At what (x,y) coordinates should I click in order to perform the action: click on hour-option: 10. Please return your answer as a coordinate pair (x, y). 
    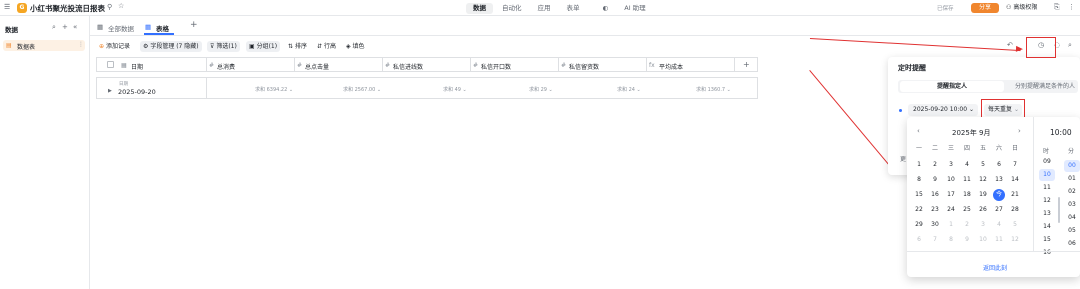
    Looking at the image, I should click on (1047, 175).